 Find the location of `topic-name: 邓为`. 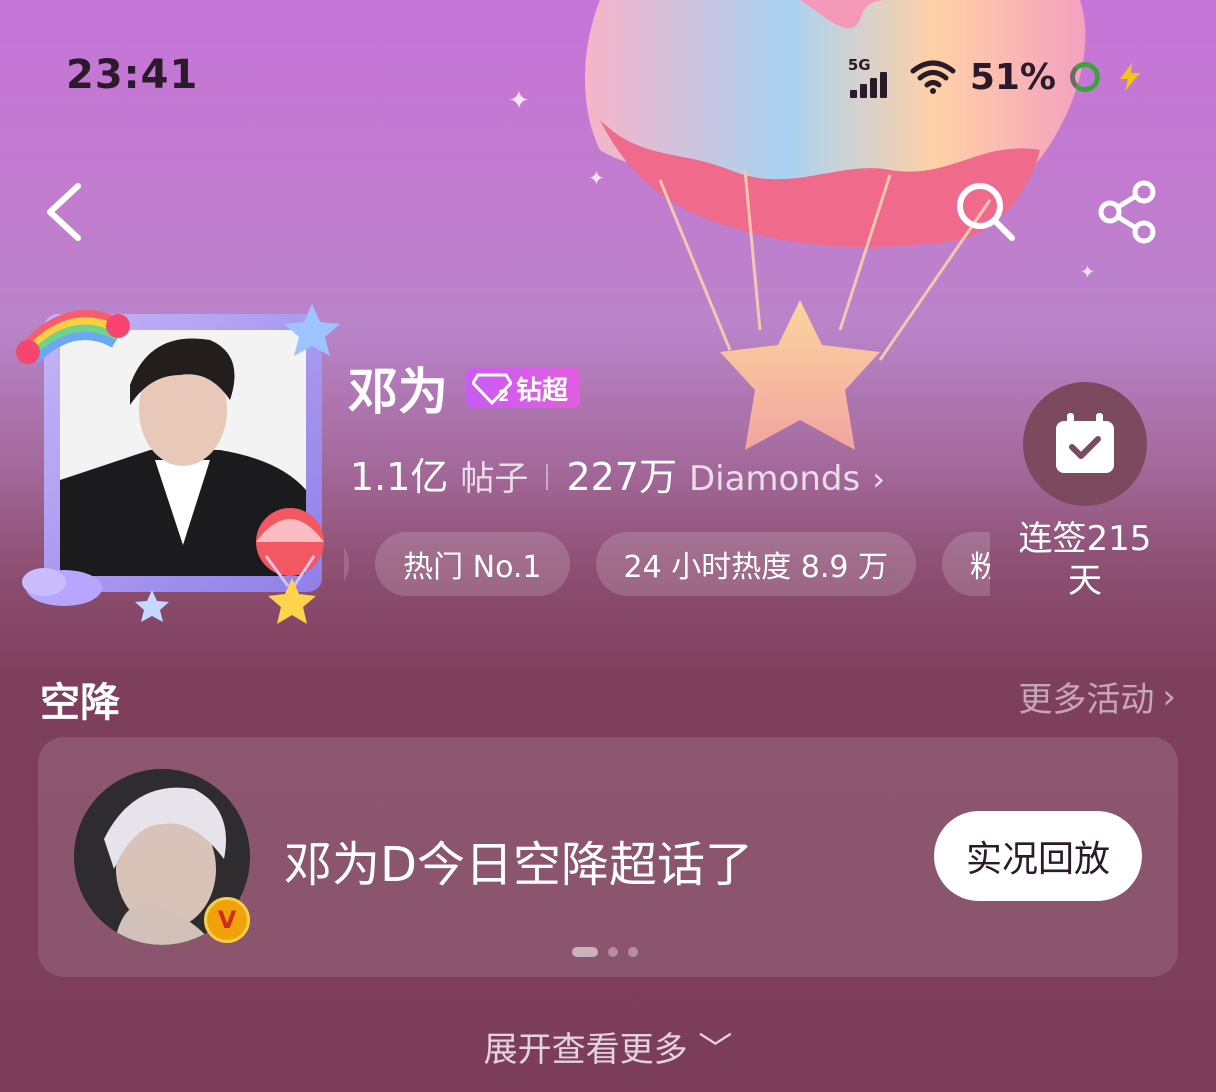

topic-name: 邓为 is located at coordinates (398, 392).